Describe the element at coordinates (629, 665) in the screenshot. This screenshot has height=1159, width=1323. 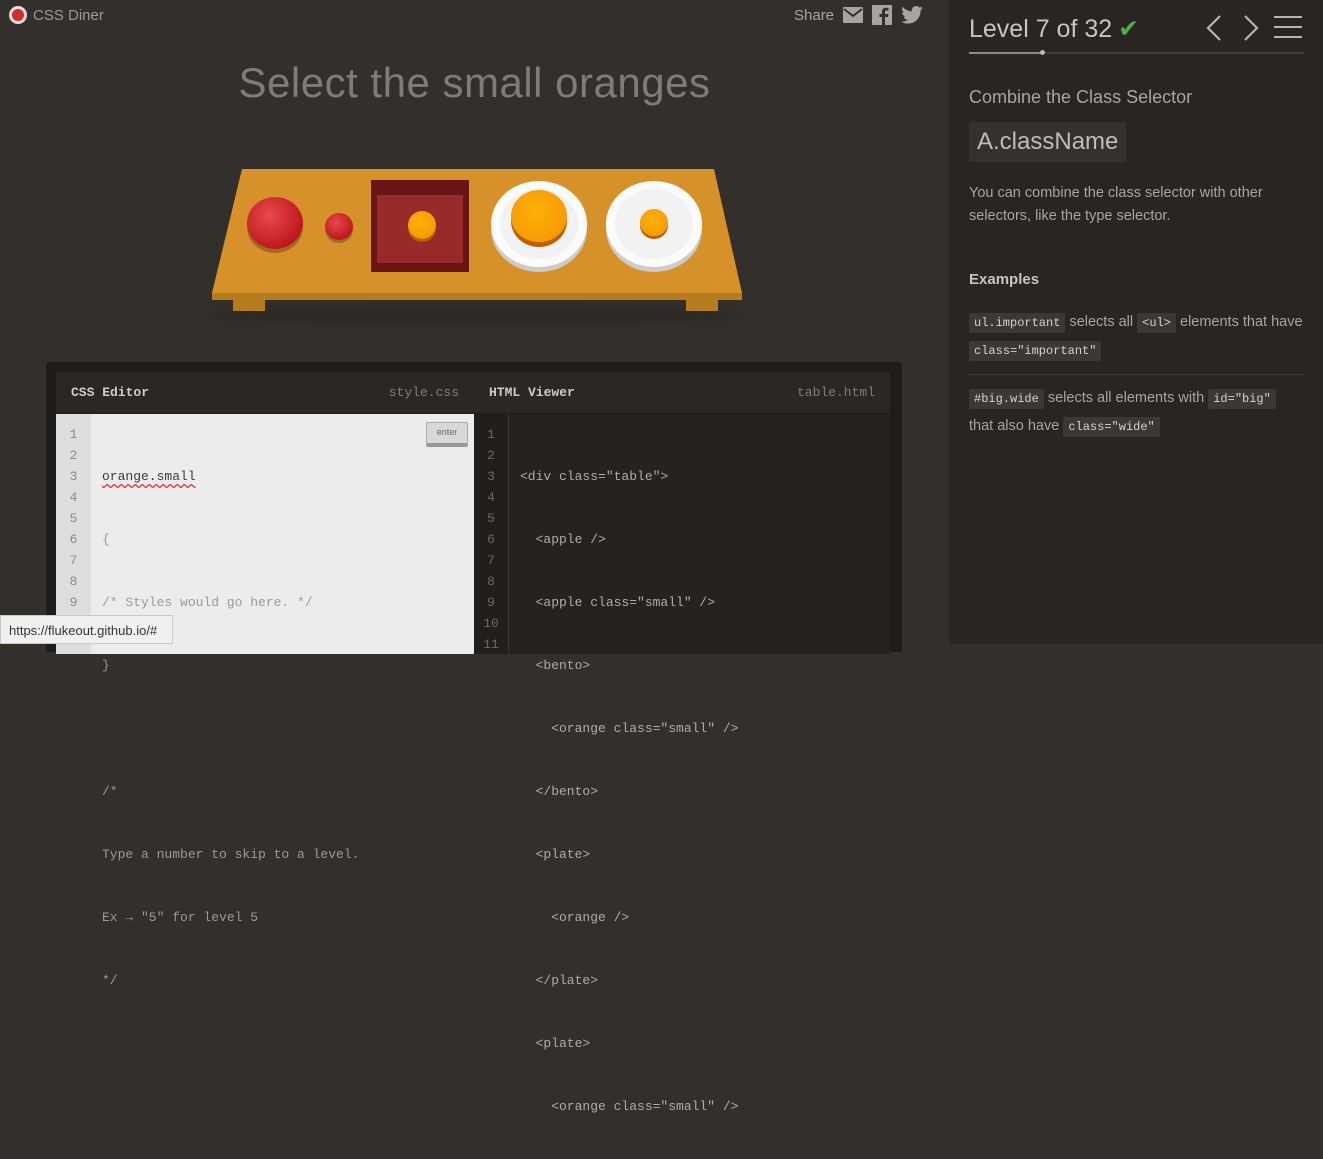
I see `html-line: <bento>` at that location.